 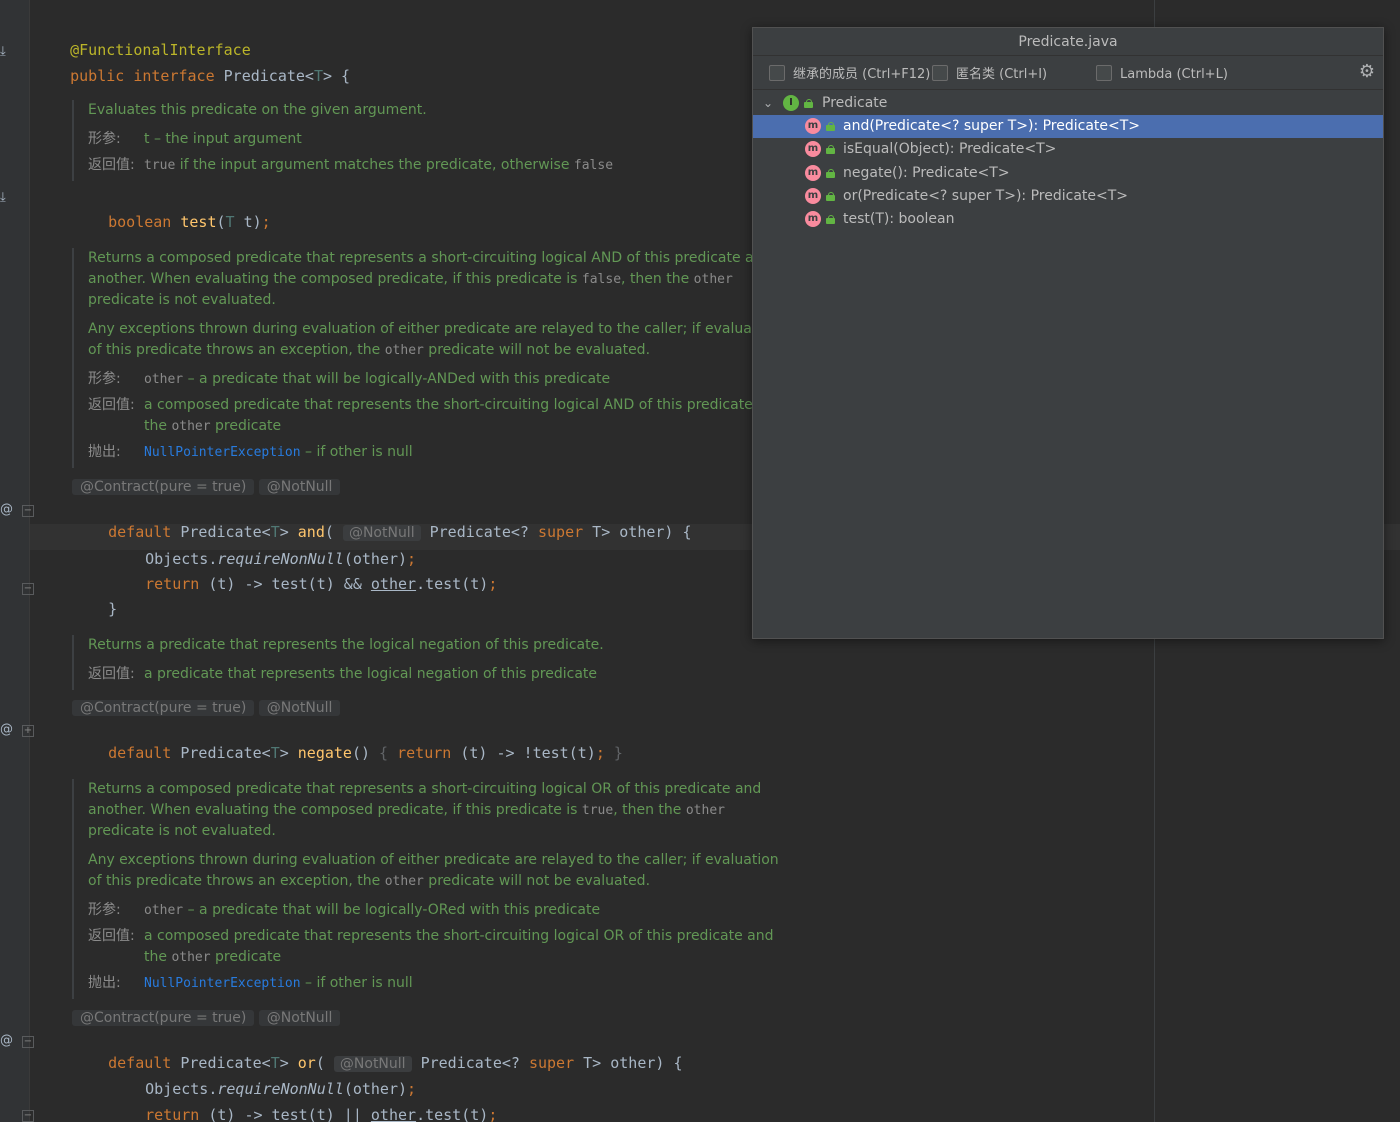 I want to click on tree-node-method: m or(Predicate<? super T>): Predicate<T>, so click(x=1068, y=196).